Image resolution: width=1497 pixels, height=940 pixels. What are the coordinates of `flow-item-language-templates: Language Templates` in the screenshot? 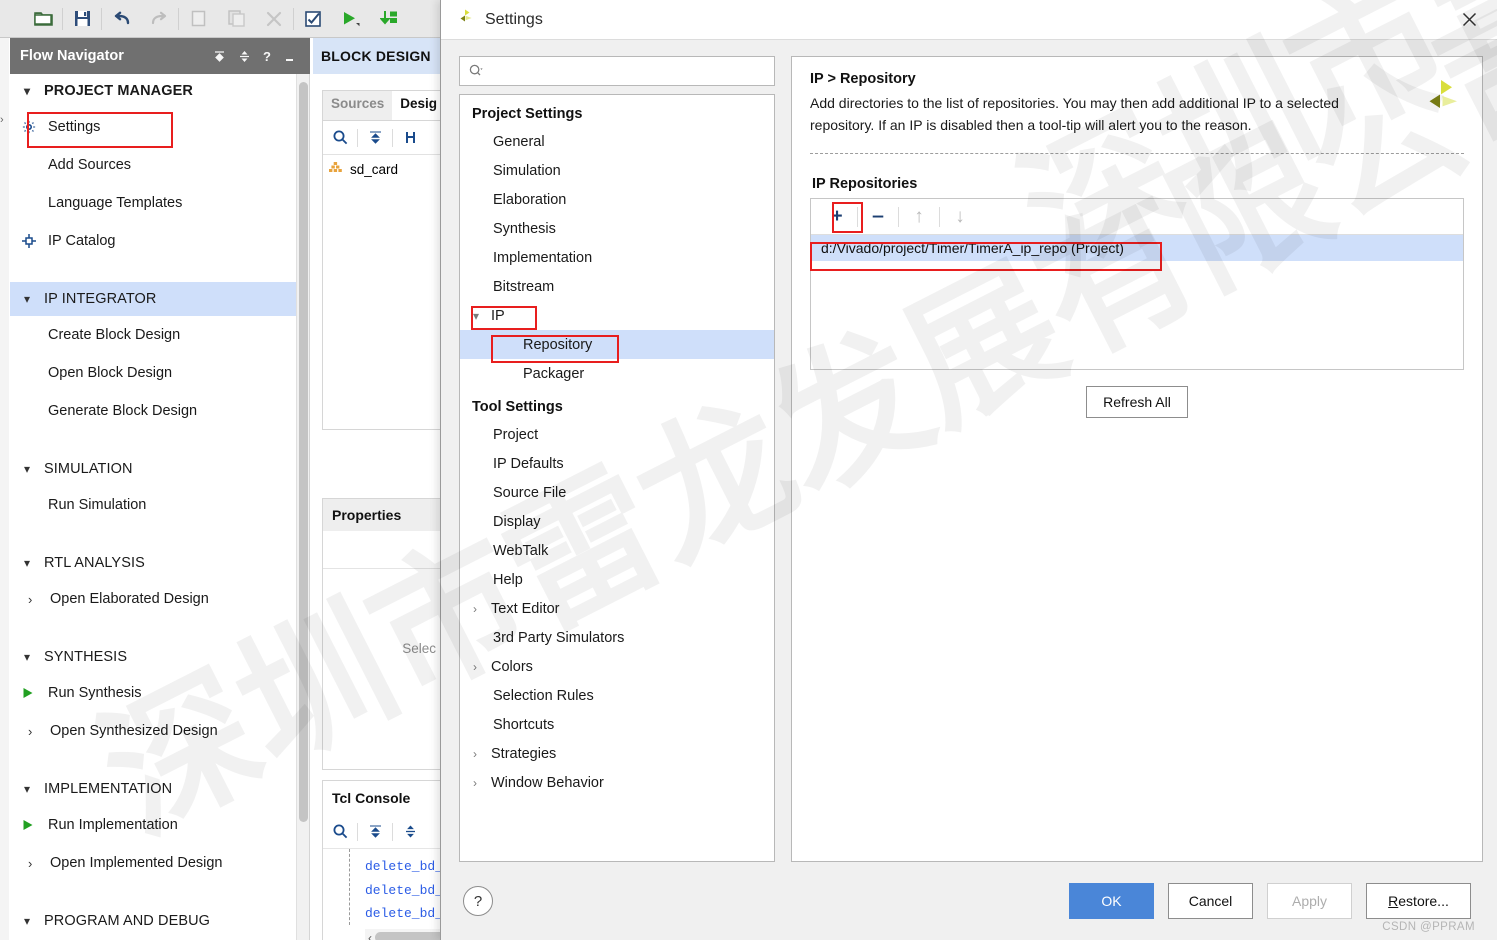 It's located at (159, 203).